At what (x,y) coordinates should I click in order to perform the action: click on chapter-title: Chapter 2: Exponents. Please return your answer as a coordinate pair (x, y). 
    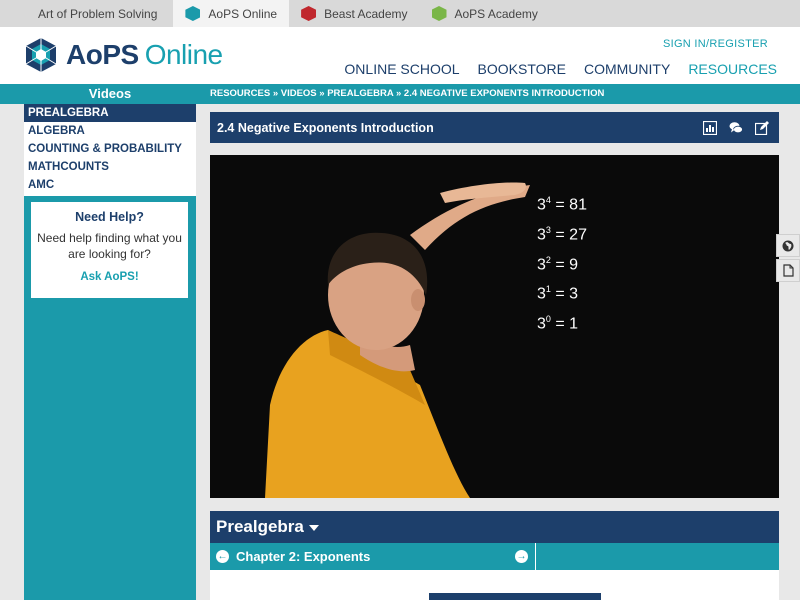
    Looking at the image, I should click on (303, 556).